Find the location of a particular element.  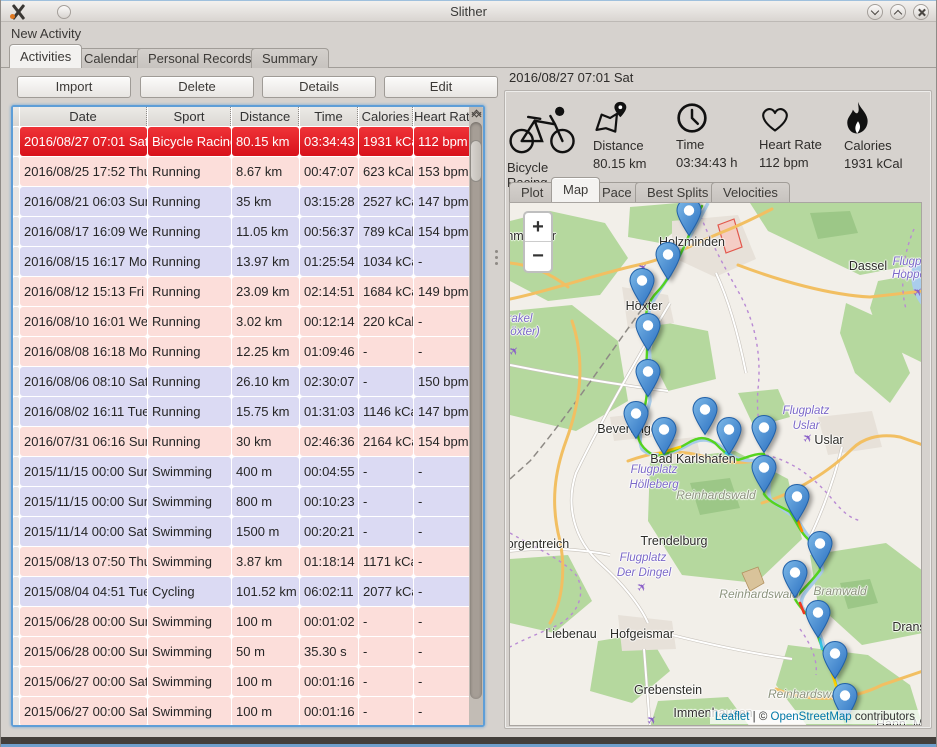

delete-button: Delete is located at coordinates (197, 87).